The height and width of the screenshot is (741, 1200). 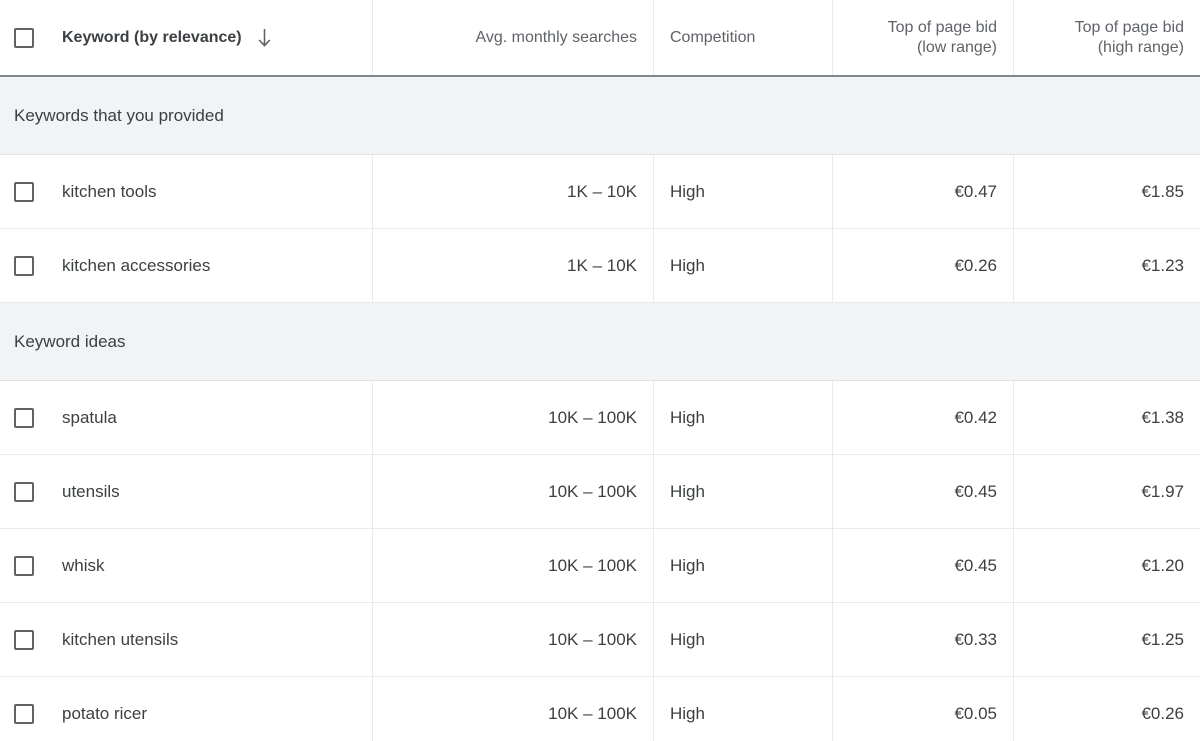 I want to click on cell-keyword: potato ricer, so click(x=186, y=709).